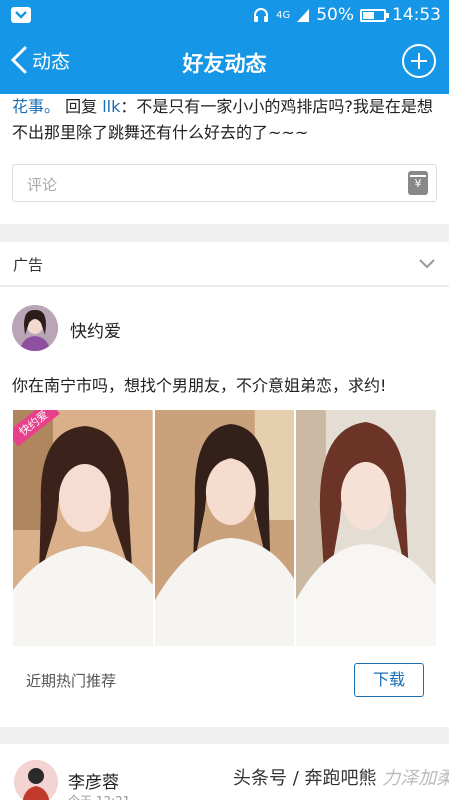  What do you see at coordinates (111, 106) in the screenshot?
I see `reply-target: llk` at bounding box center [111, 106].